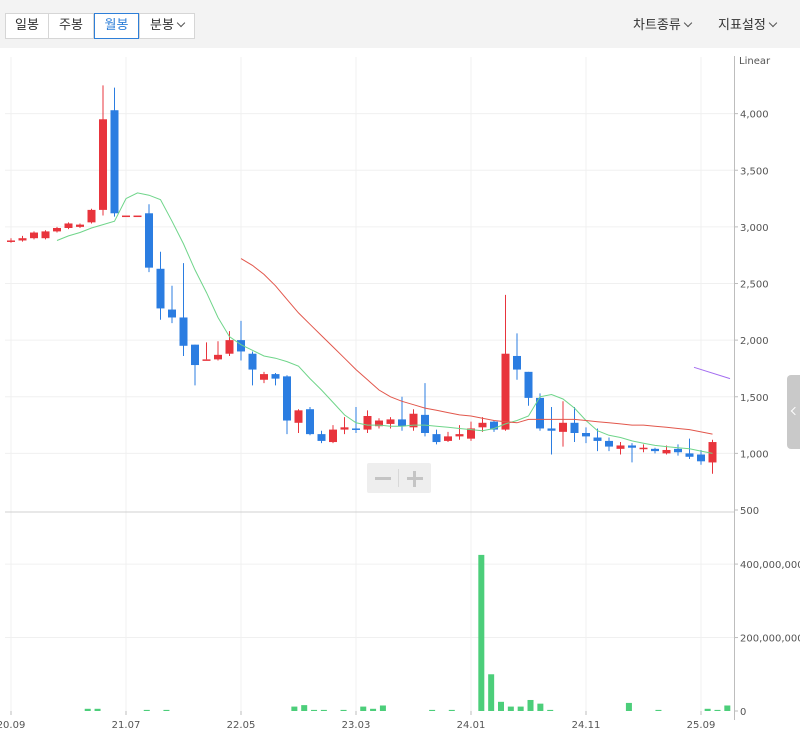 The image size is (800, 742). What do you see at coordinates (12, 725) in the screenshot?
I see `time-tick-label: 20.09` at bounding box center [12, 725].